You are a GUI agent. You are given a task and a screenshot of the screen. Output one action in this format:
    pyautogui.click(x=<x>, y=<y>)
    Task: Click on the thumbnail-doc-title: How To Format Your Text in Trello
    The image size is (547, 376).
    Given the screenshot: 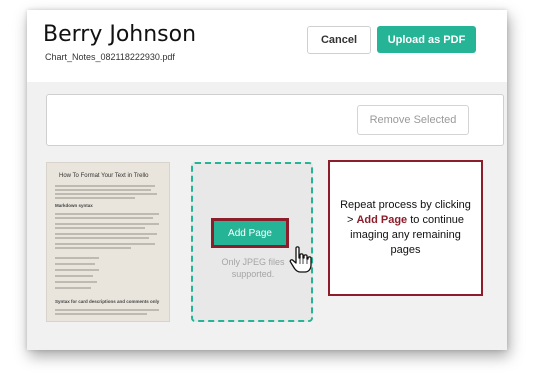 What is the action you would take?
    pyautogui.click(x=104, y=176)
    